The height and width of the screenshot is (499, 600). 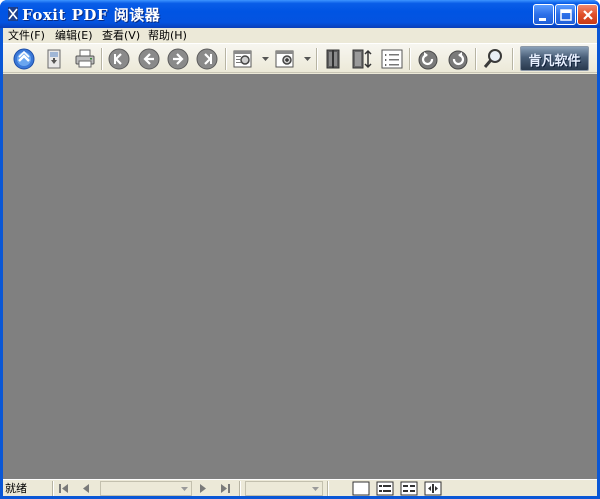 I want to click on status-previous-page-button, so click(x=86, y=488).